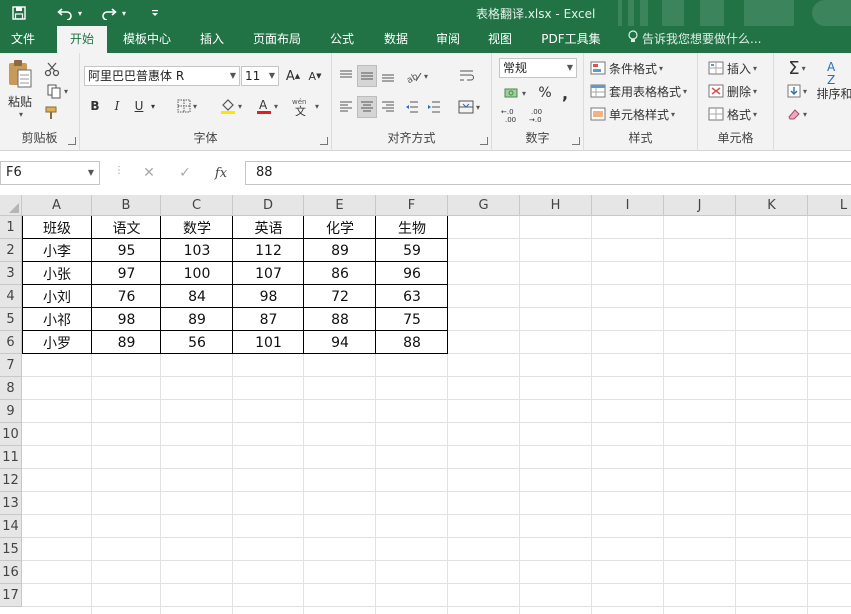 The width and height of the screenshot is (851, 614). What do you see at coordinates (197, 250) in the screenshot?
I see `cell-c2: 103` at bounding box center [197, 250].